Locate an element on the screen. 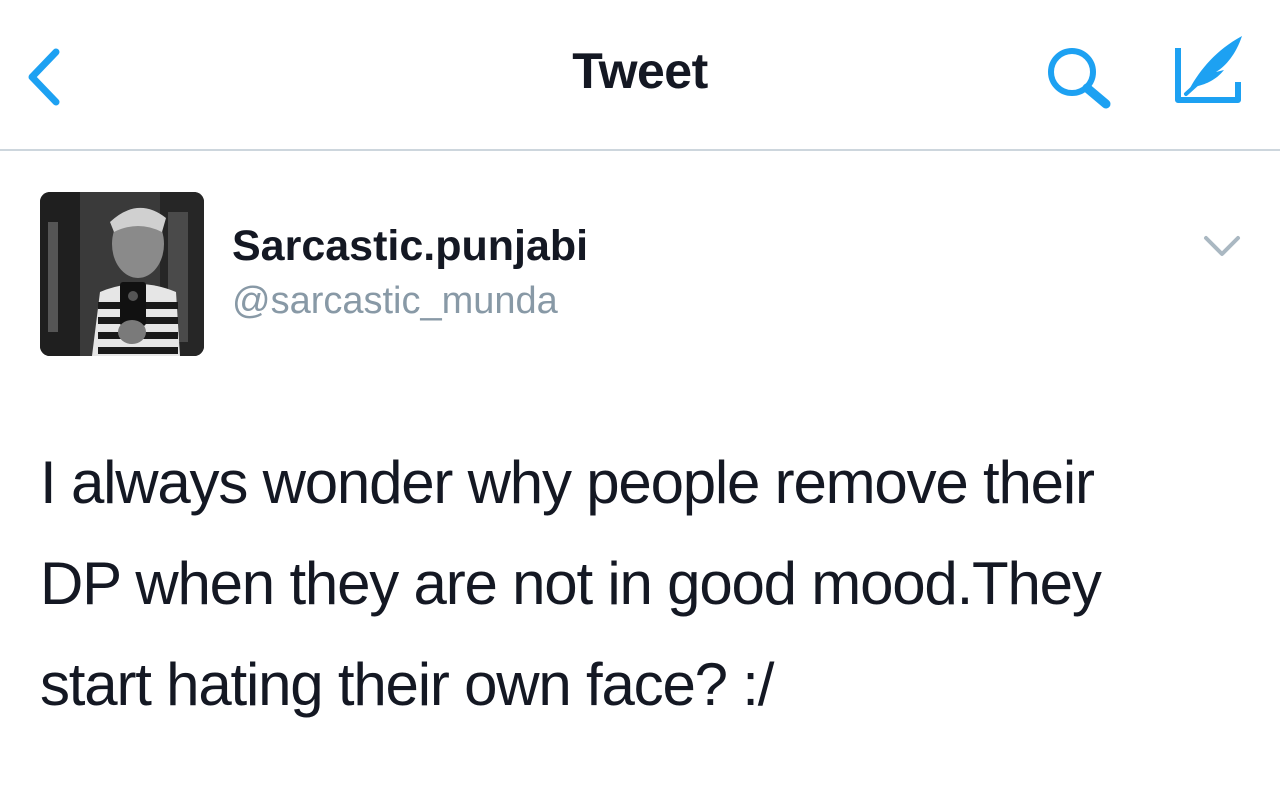  search-icon is located at coordinates (1079, 78).